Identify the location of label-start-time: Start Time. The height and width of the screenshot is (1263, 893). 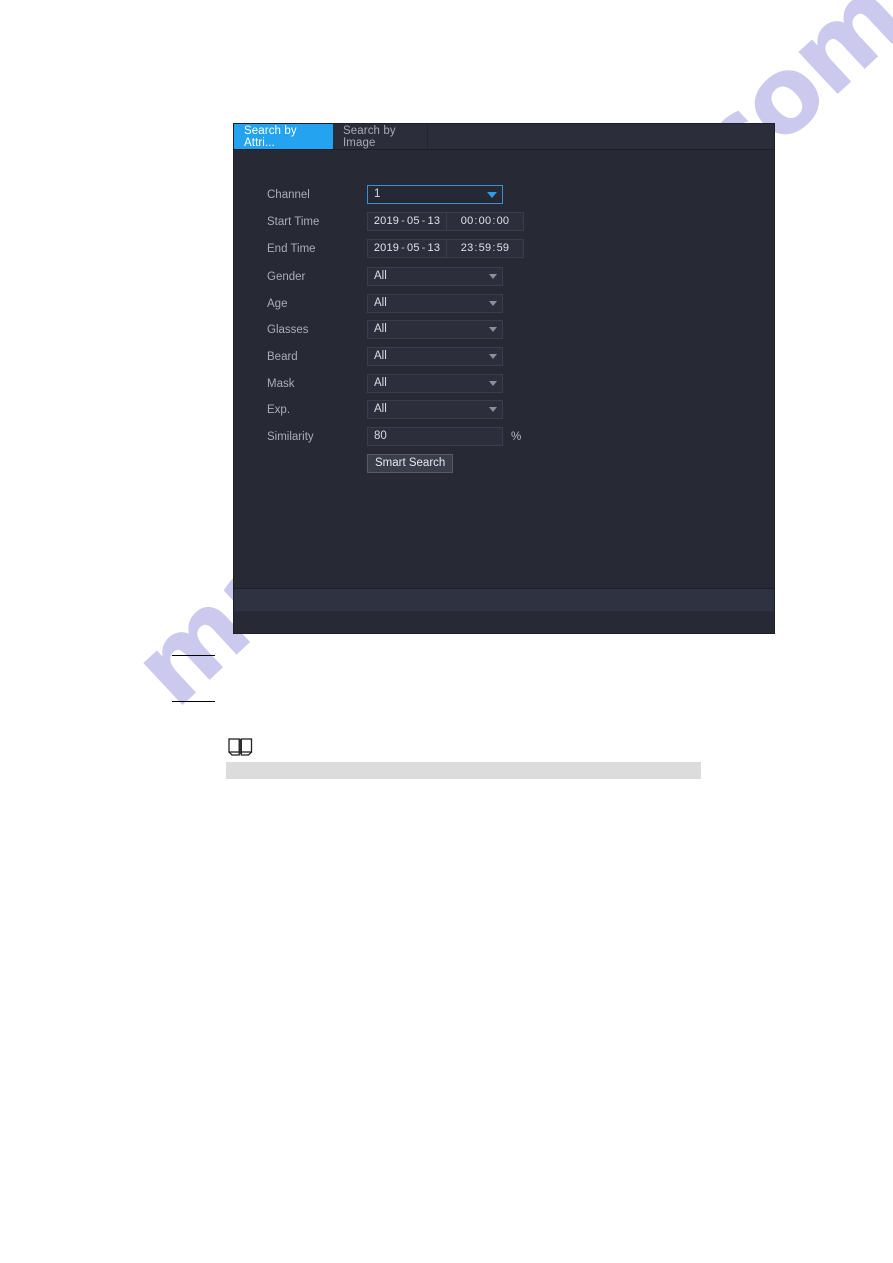
(293, 222).